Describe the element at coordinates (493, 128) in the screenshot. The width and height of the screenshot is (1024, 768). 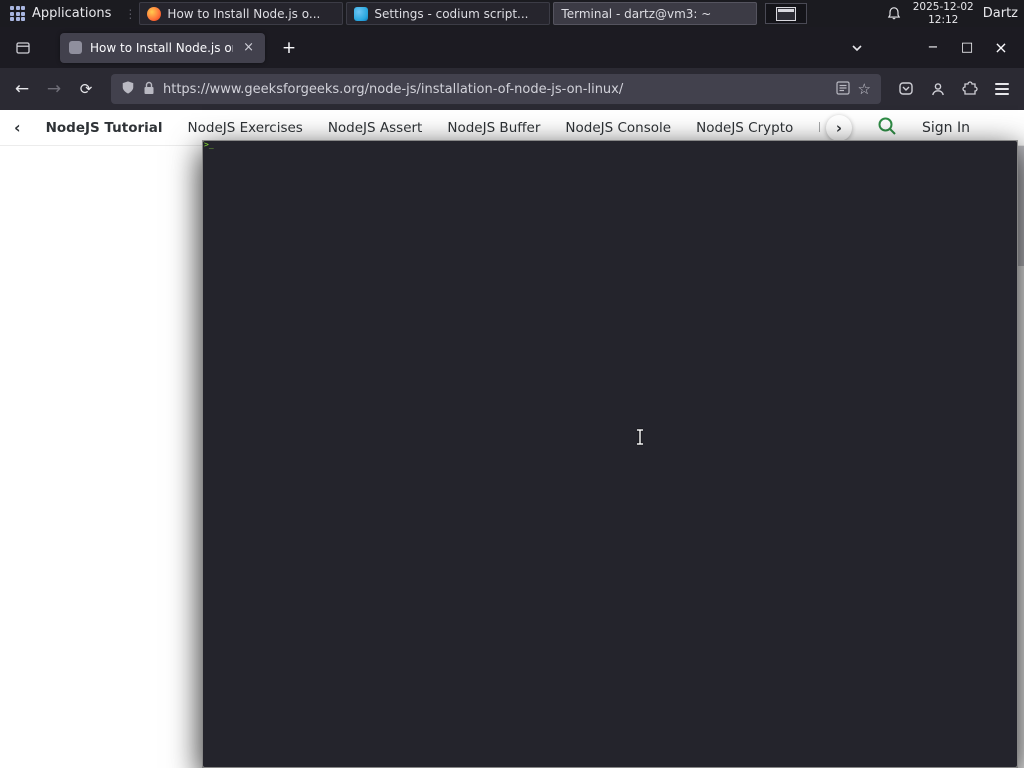
I see `site-nav-link: NodeJS Buffer` at that location.